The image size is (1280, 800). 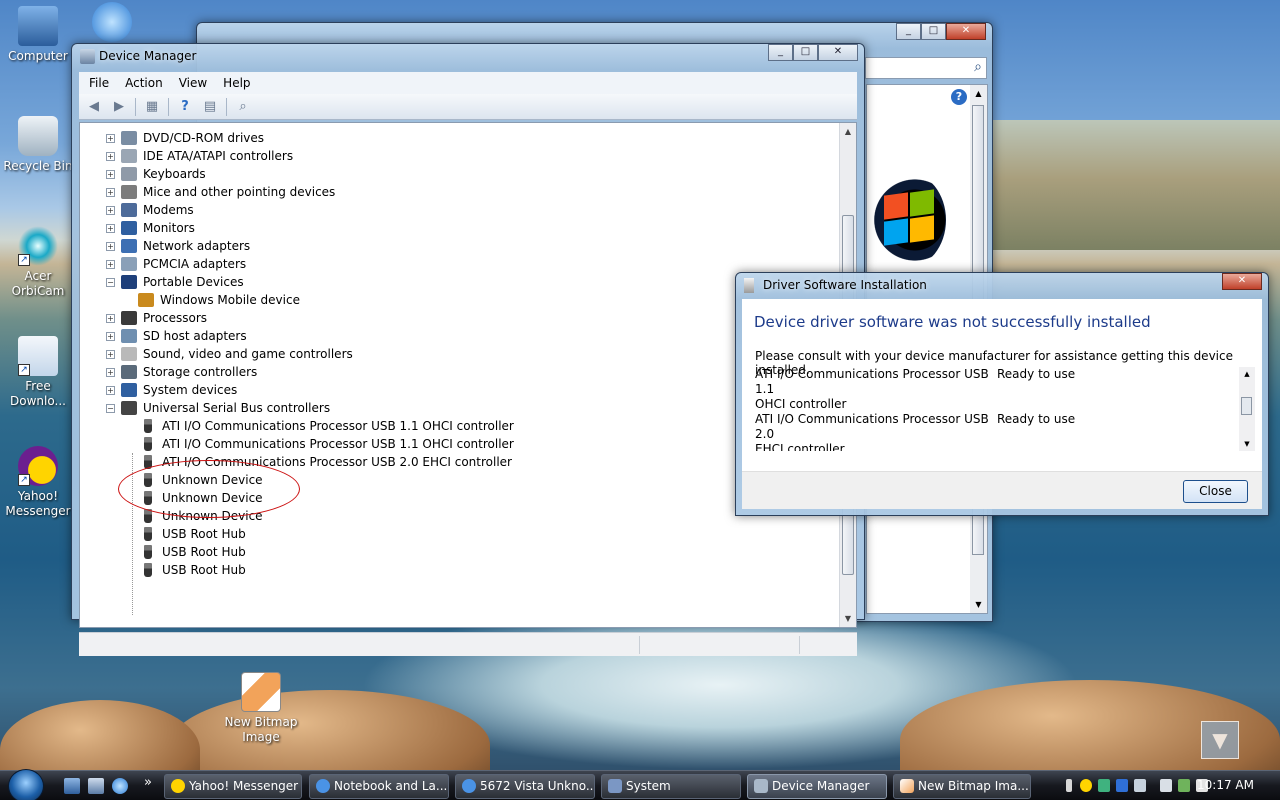 What do you see at coordinates (800, 446) in the screenshot?
I see `driver-name: EHCI controller` at bounding box center [800, 446].